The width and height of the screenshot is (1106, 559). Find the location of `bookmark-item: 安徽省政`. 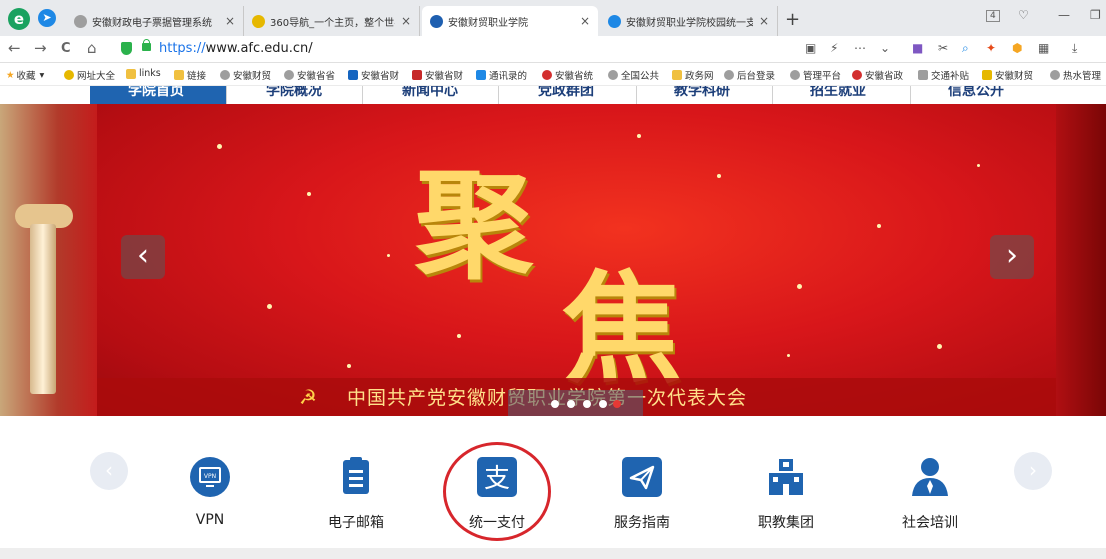

bookmark-item: 安徽省政 is located at coordinates (877, 75).